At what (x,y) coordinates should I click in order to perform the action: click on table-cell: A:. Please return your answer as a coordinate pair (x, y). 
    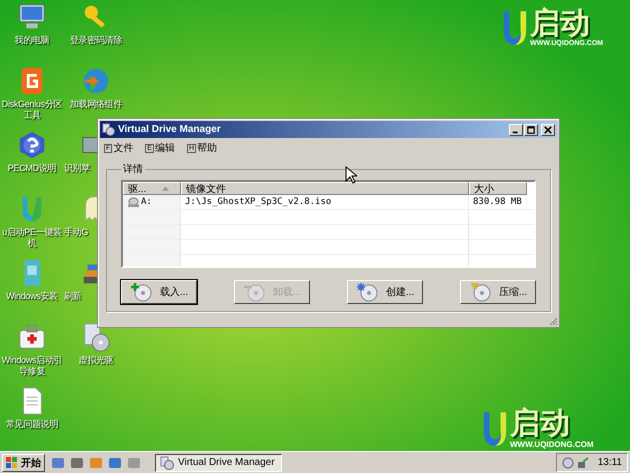
    Looking at the image, I should click on (152, 202).